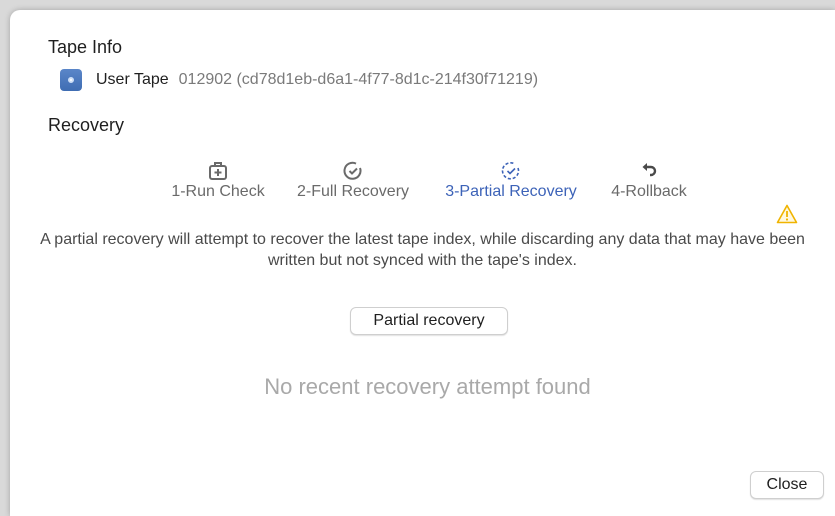  I want to click on recovery-heading: Recovery, so click(86, 125).